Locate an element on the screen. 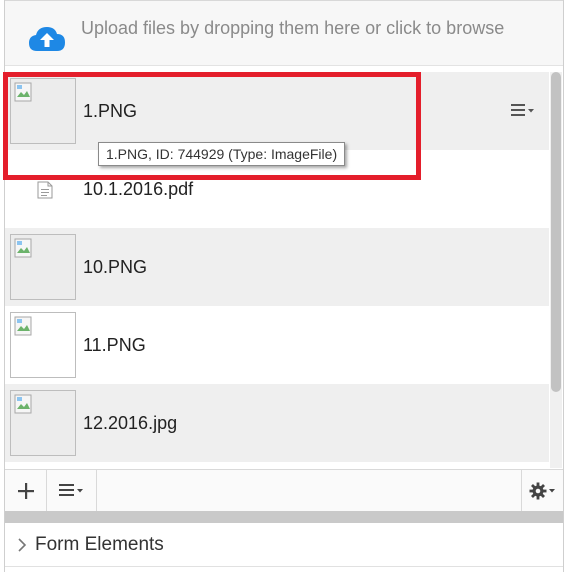  file-row: 10.PNG is located at coordinates (277, 267).